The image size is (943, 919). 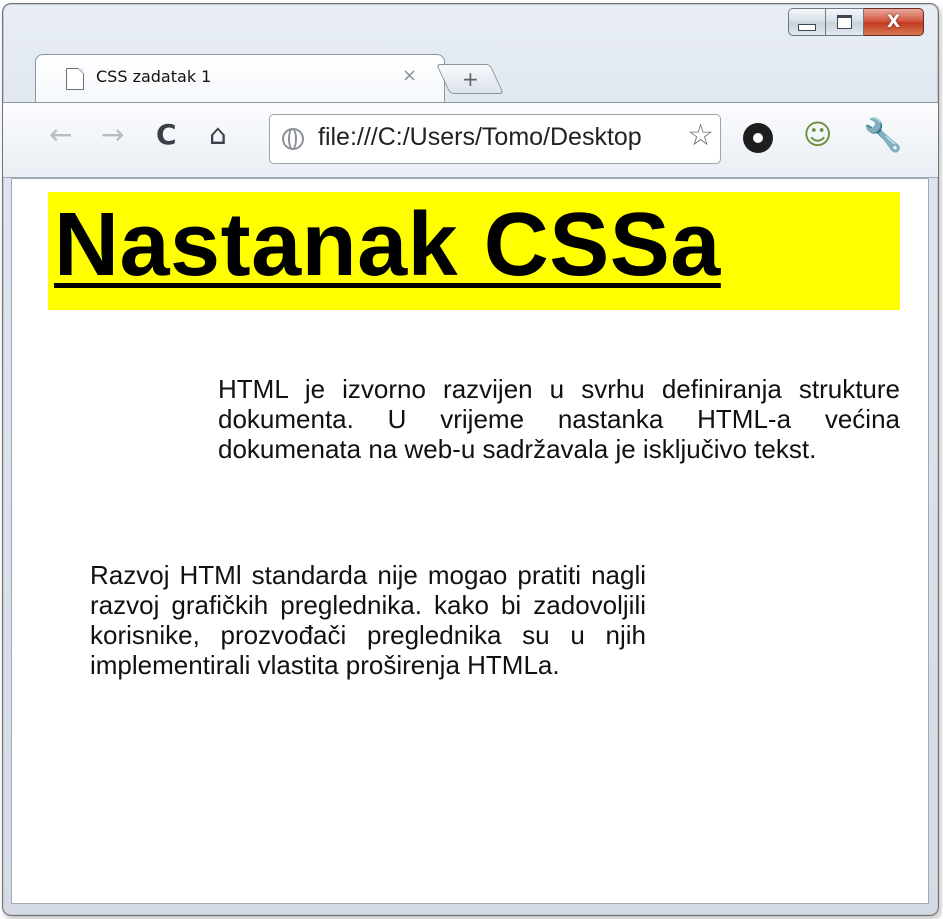 What do you see at coordinates (60, 135) in the screenshot?
I see `back-arrow-icon: ←` at bounding box center [60, 135].